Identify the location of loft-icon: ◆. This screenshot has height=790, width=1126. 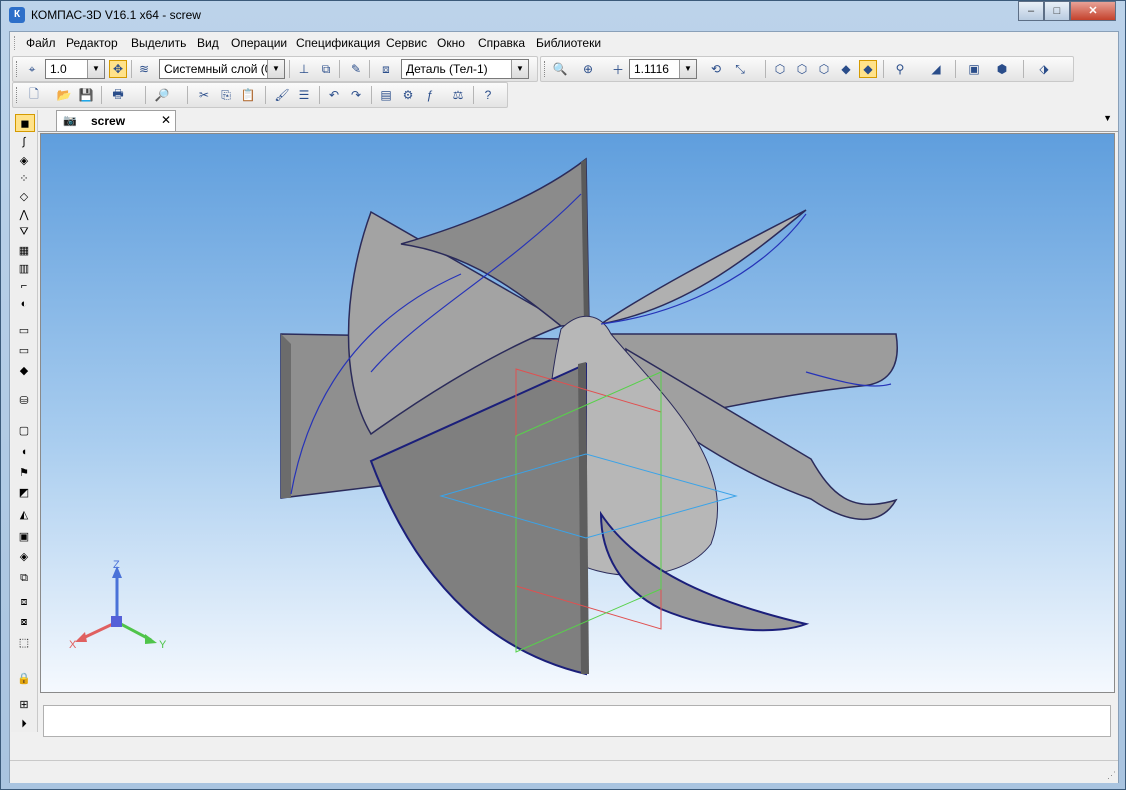
(24, 370).